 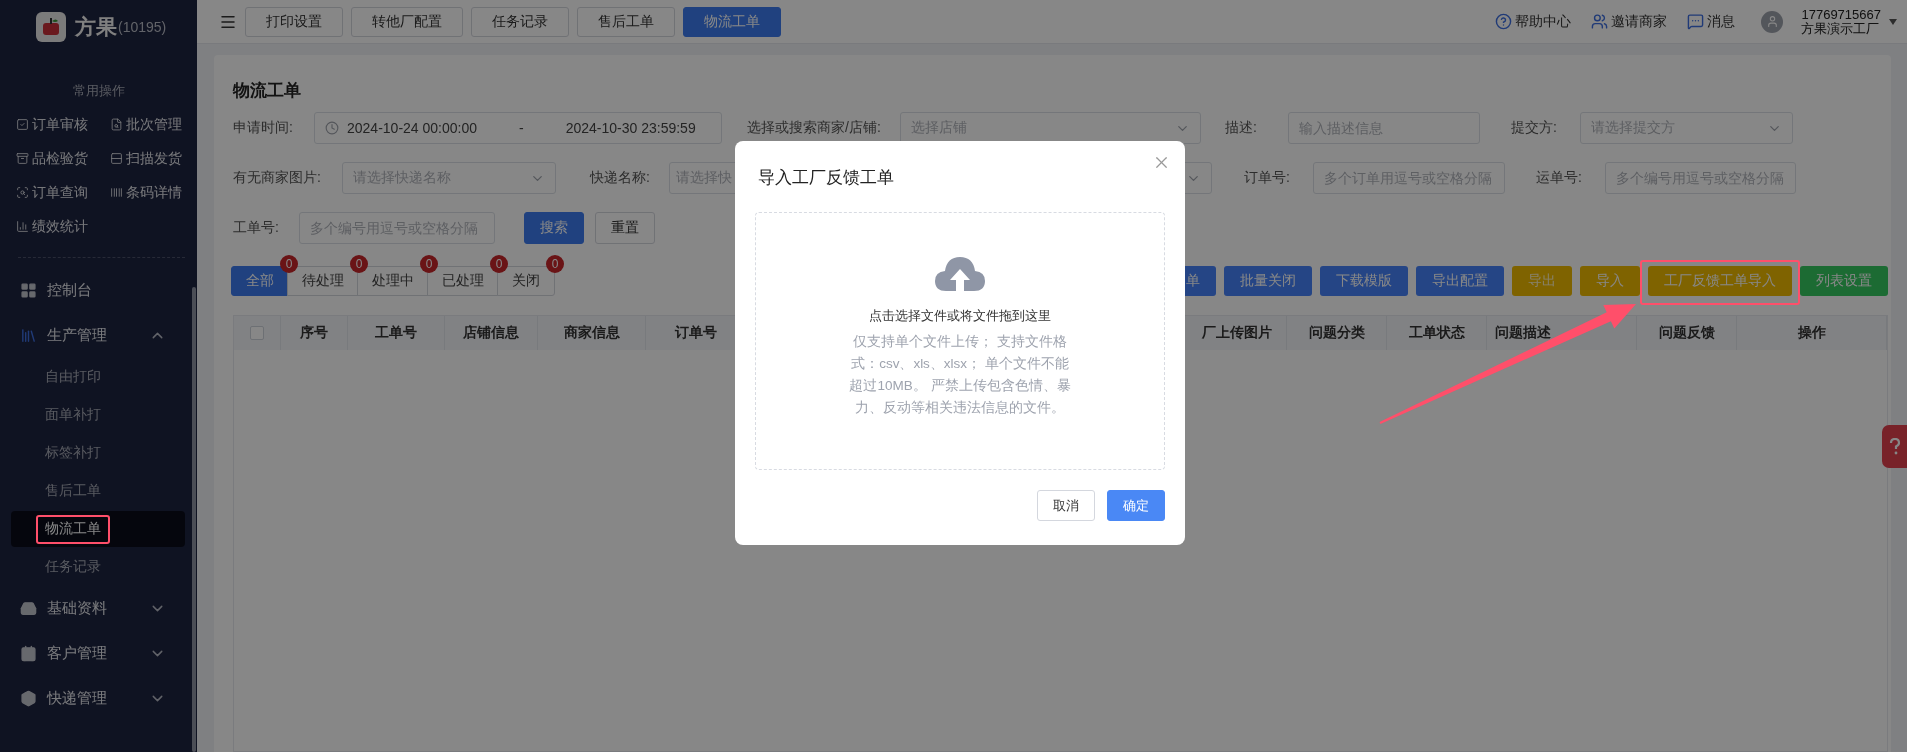 What do you see at coordinates (63, 192) in the screenshot?
I see `quick-action: 订单查询` at bounding box center [63, 192].